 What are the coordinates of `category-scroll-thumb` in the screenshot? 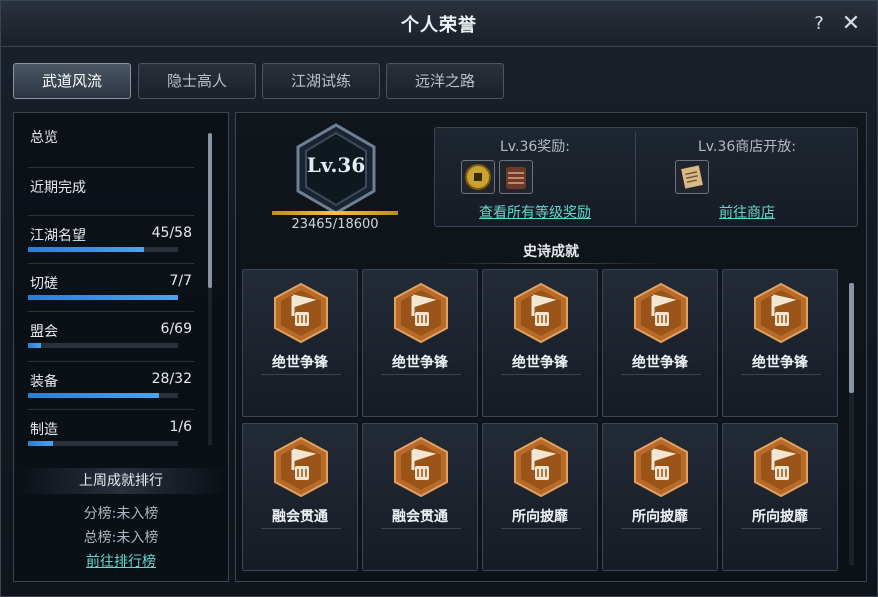 It's located at (210, 210).